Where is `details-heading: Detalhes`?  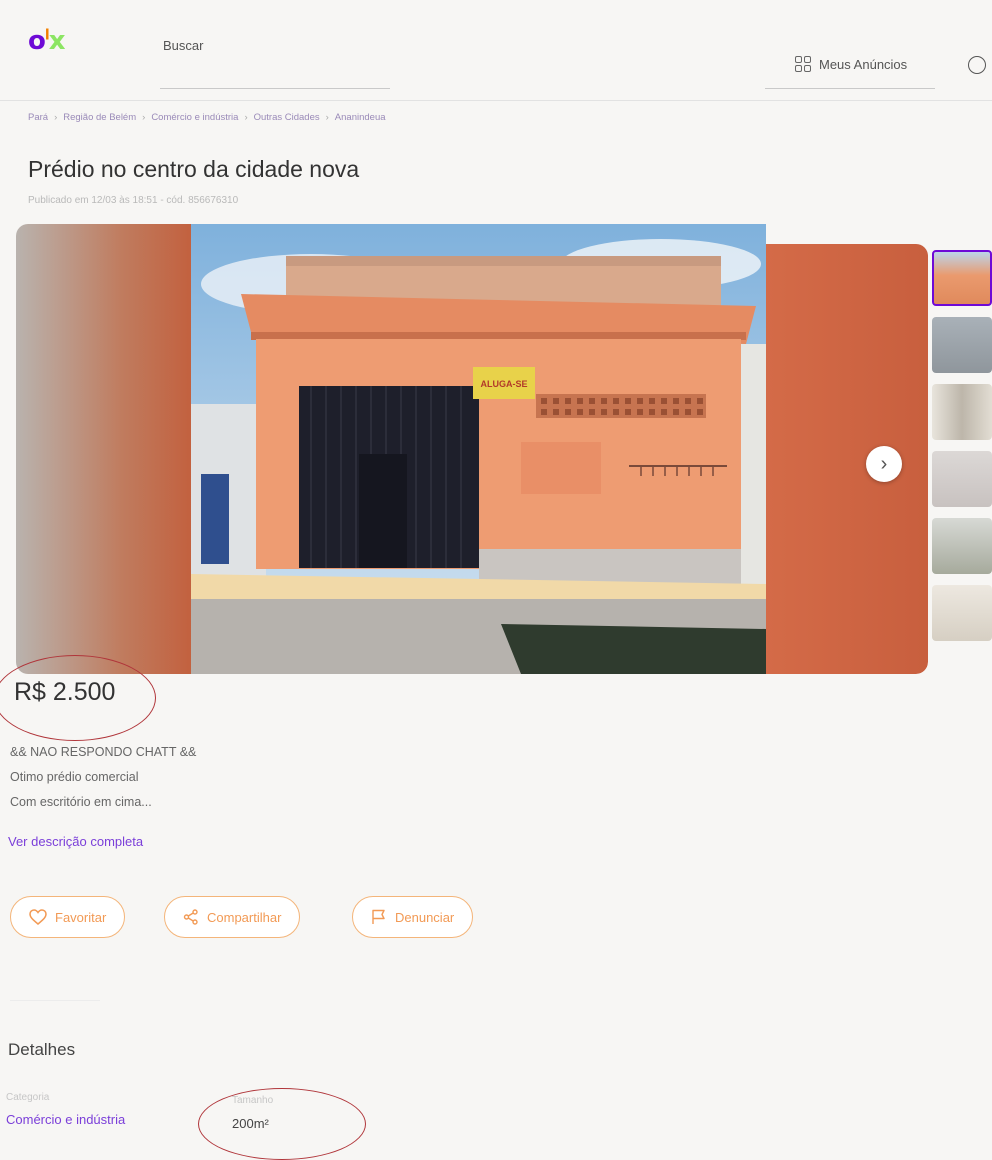
details-heading: Detalhes is located at coordinates (42, 1049).